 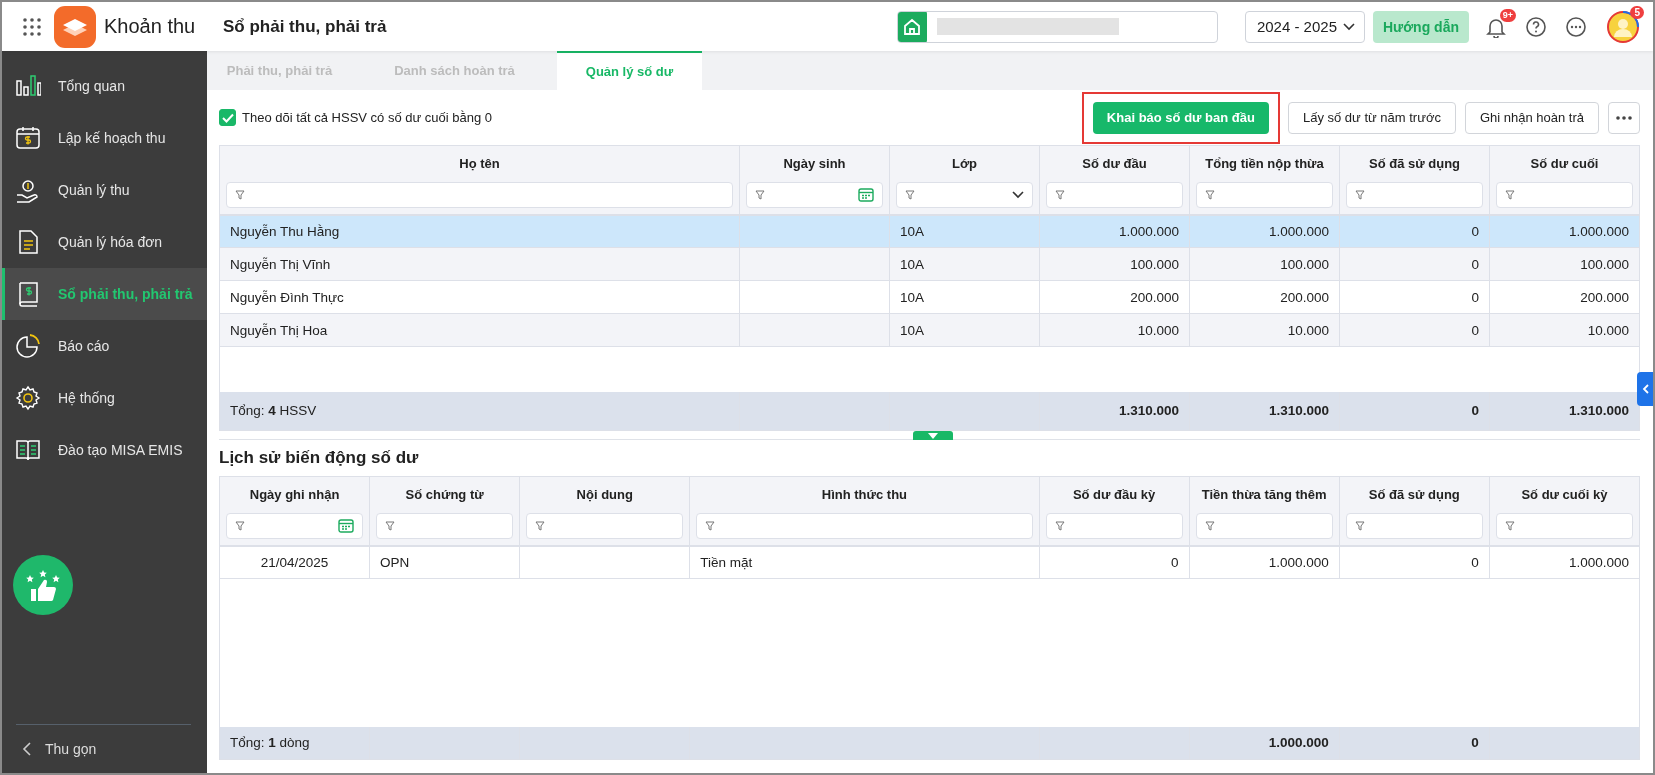 I want to click on sidebar-item: Quản lý thu, so click(x=104, y=190).